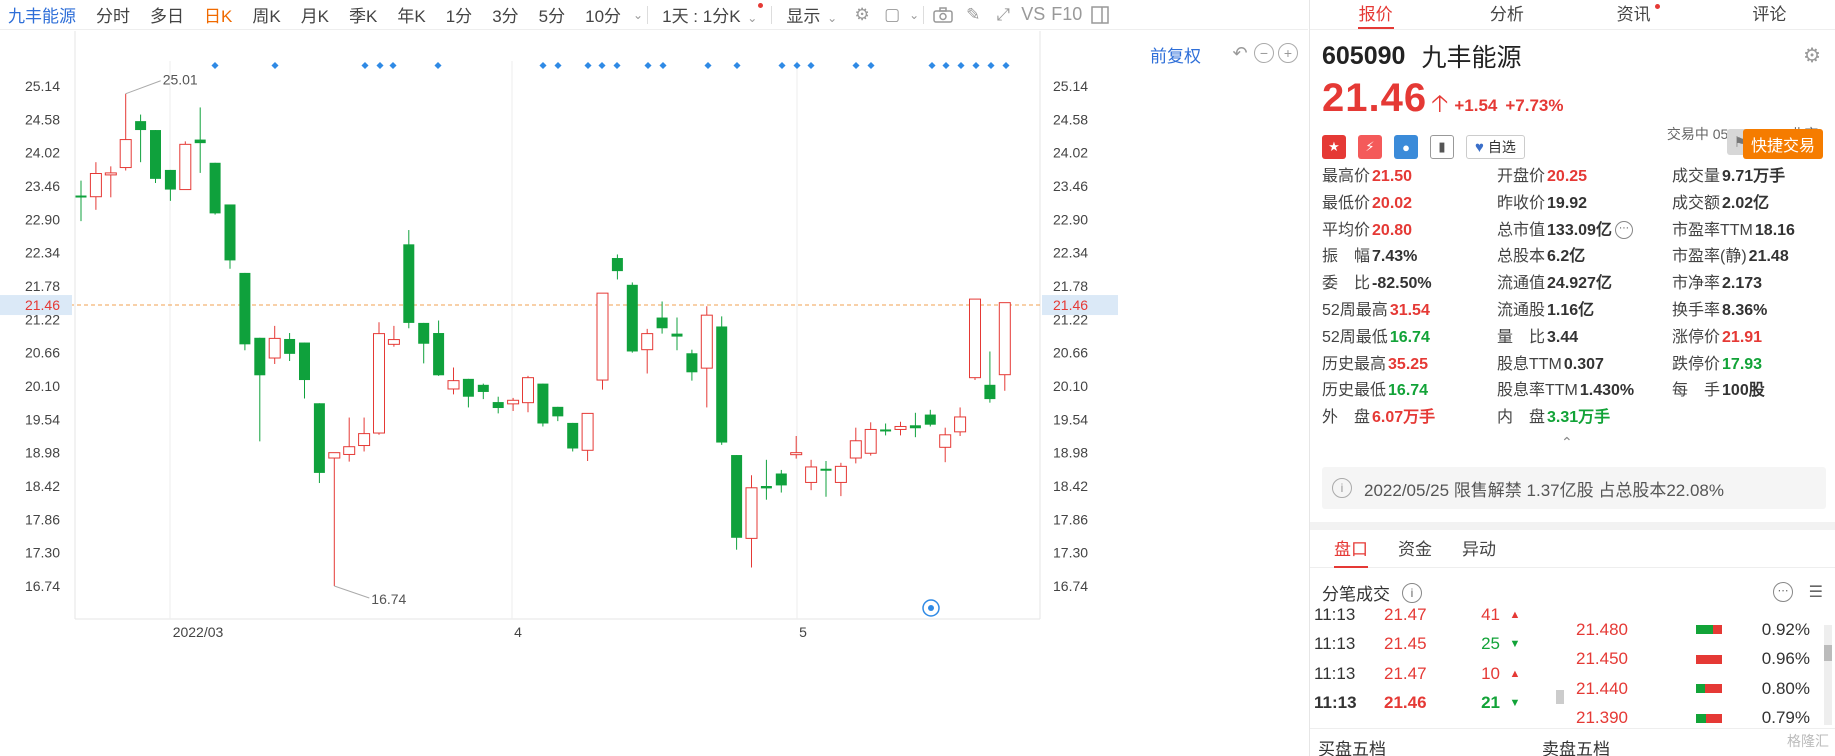  What do you see at coordinates (1769, 14) in the screenshot?
I see `tab-comments: 评论` at bounding box center [1769, 14].